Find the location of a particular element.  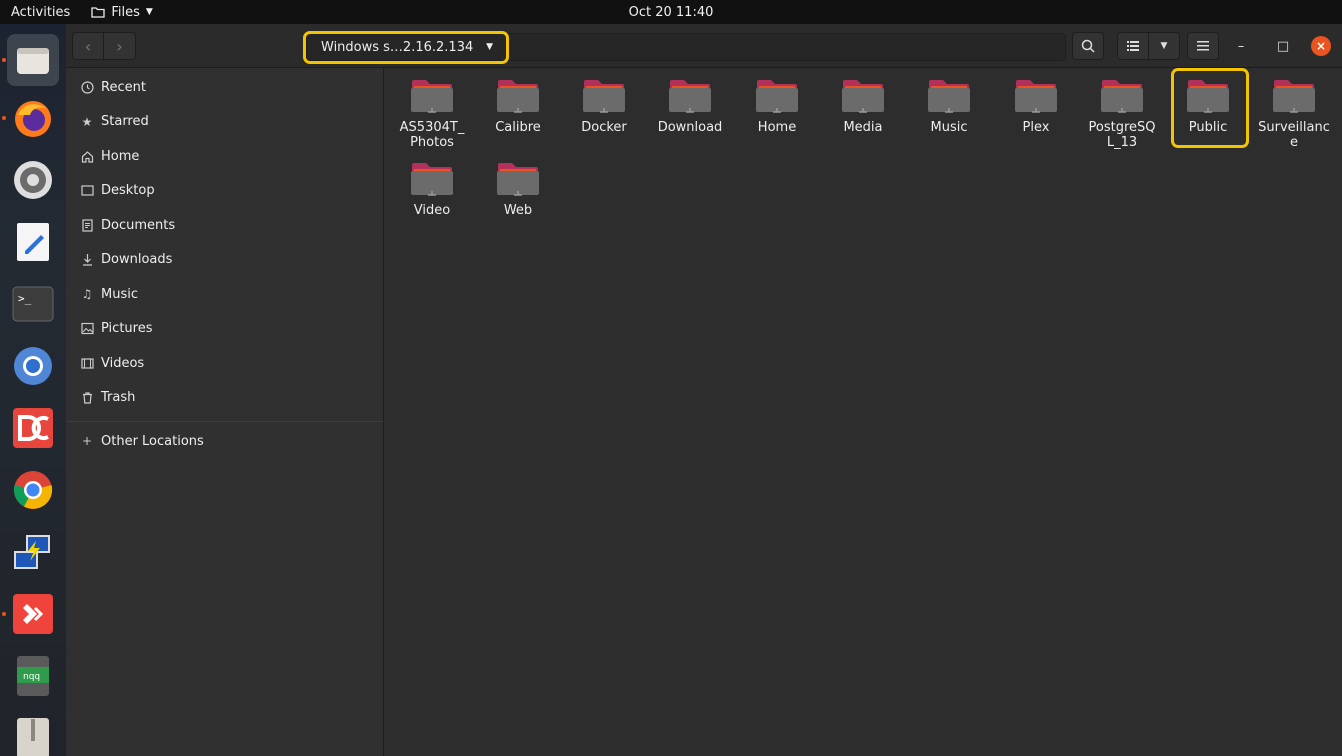

remote-desktop-icon is located at coordinates (32, 552).